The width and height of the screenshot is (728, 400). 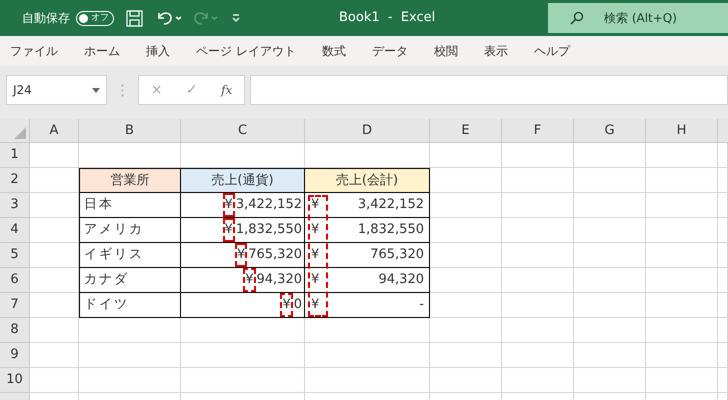 I want to click on header-cell: 営業所, so click(x=130, y=180).